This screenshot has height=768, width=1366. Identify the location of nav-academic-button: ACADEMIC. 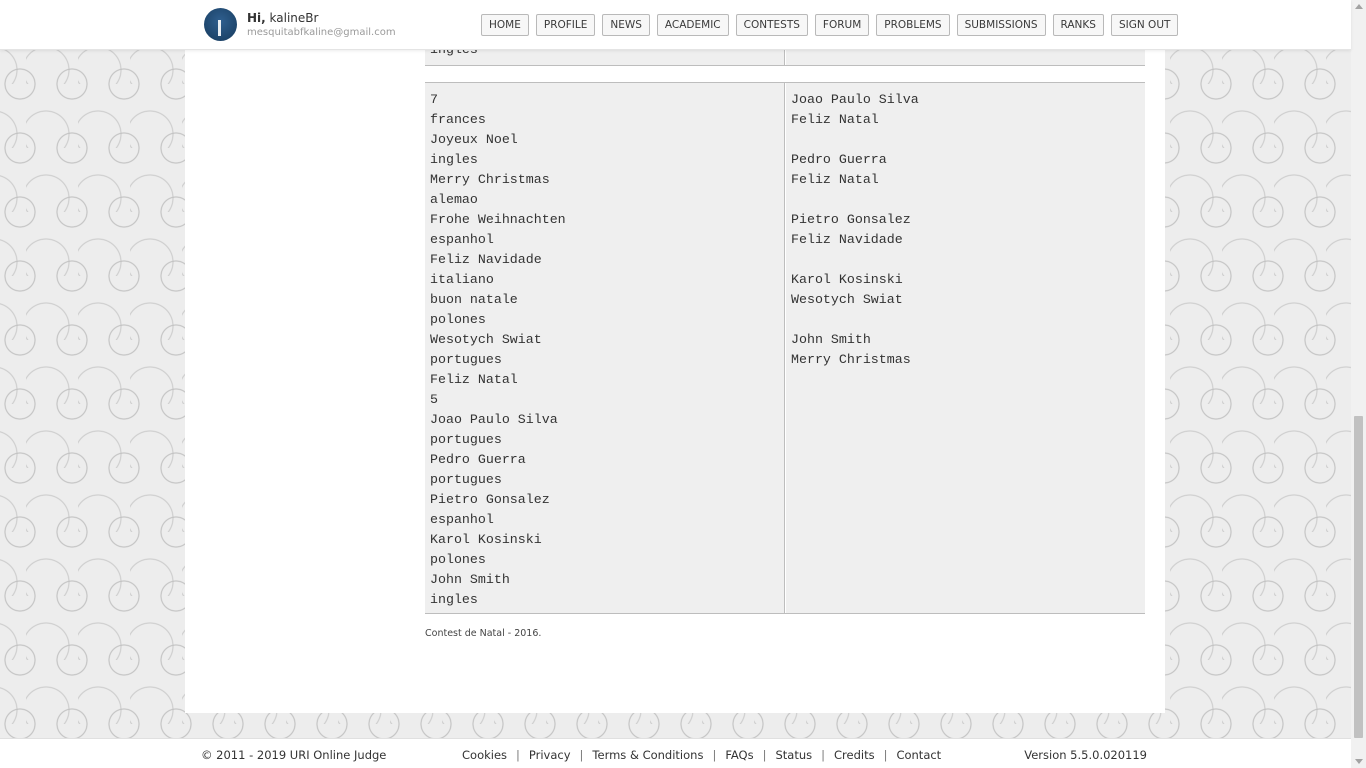
(692, 25).